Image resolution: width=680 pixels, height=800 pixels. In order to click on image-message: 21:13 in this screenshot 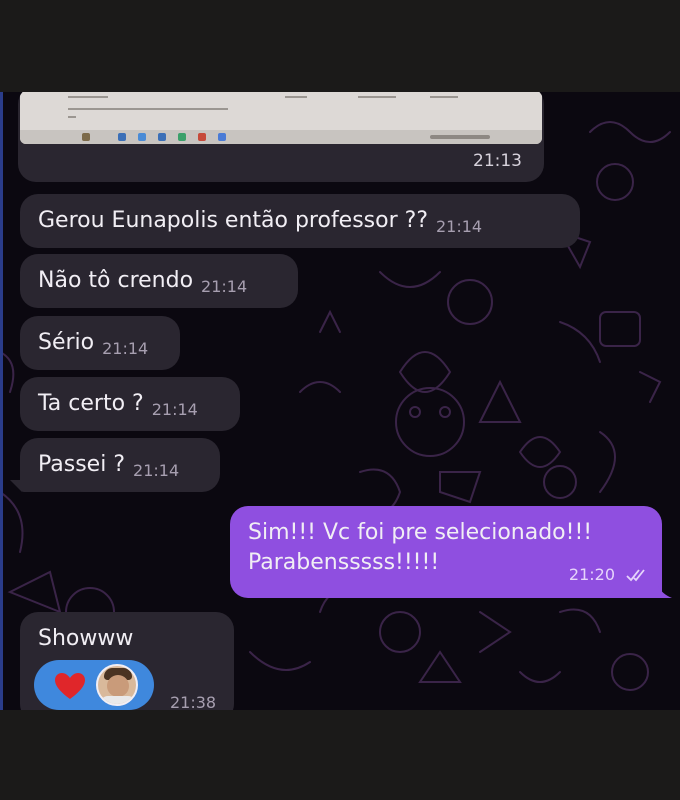, I will do `click(281, 137)`.